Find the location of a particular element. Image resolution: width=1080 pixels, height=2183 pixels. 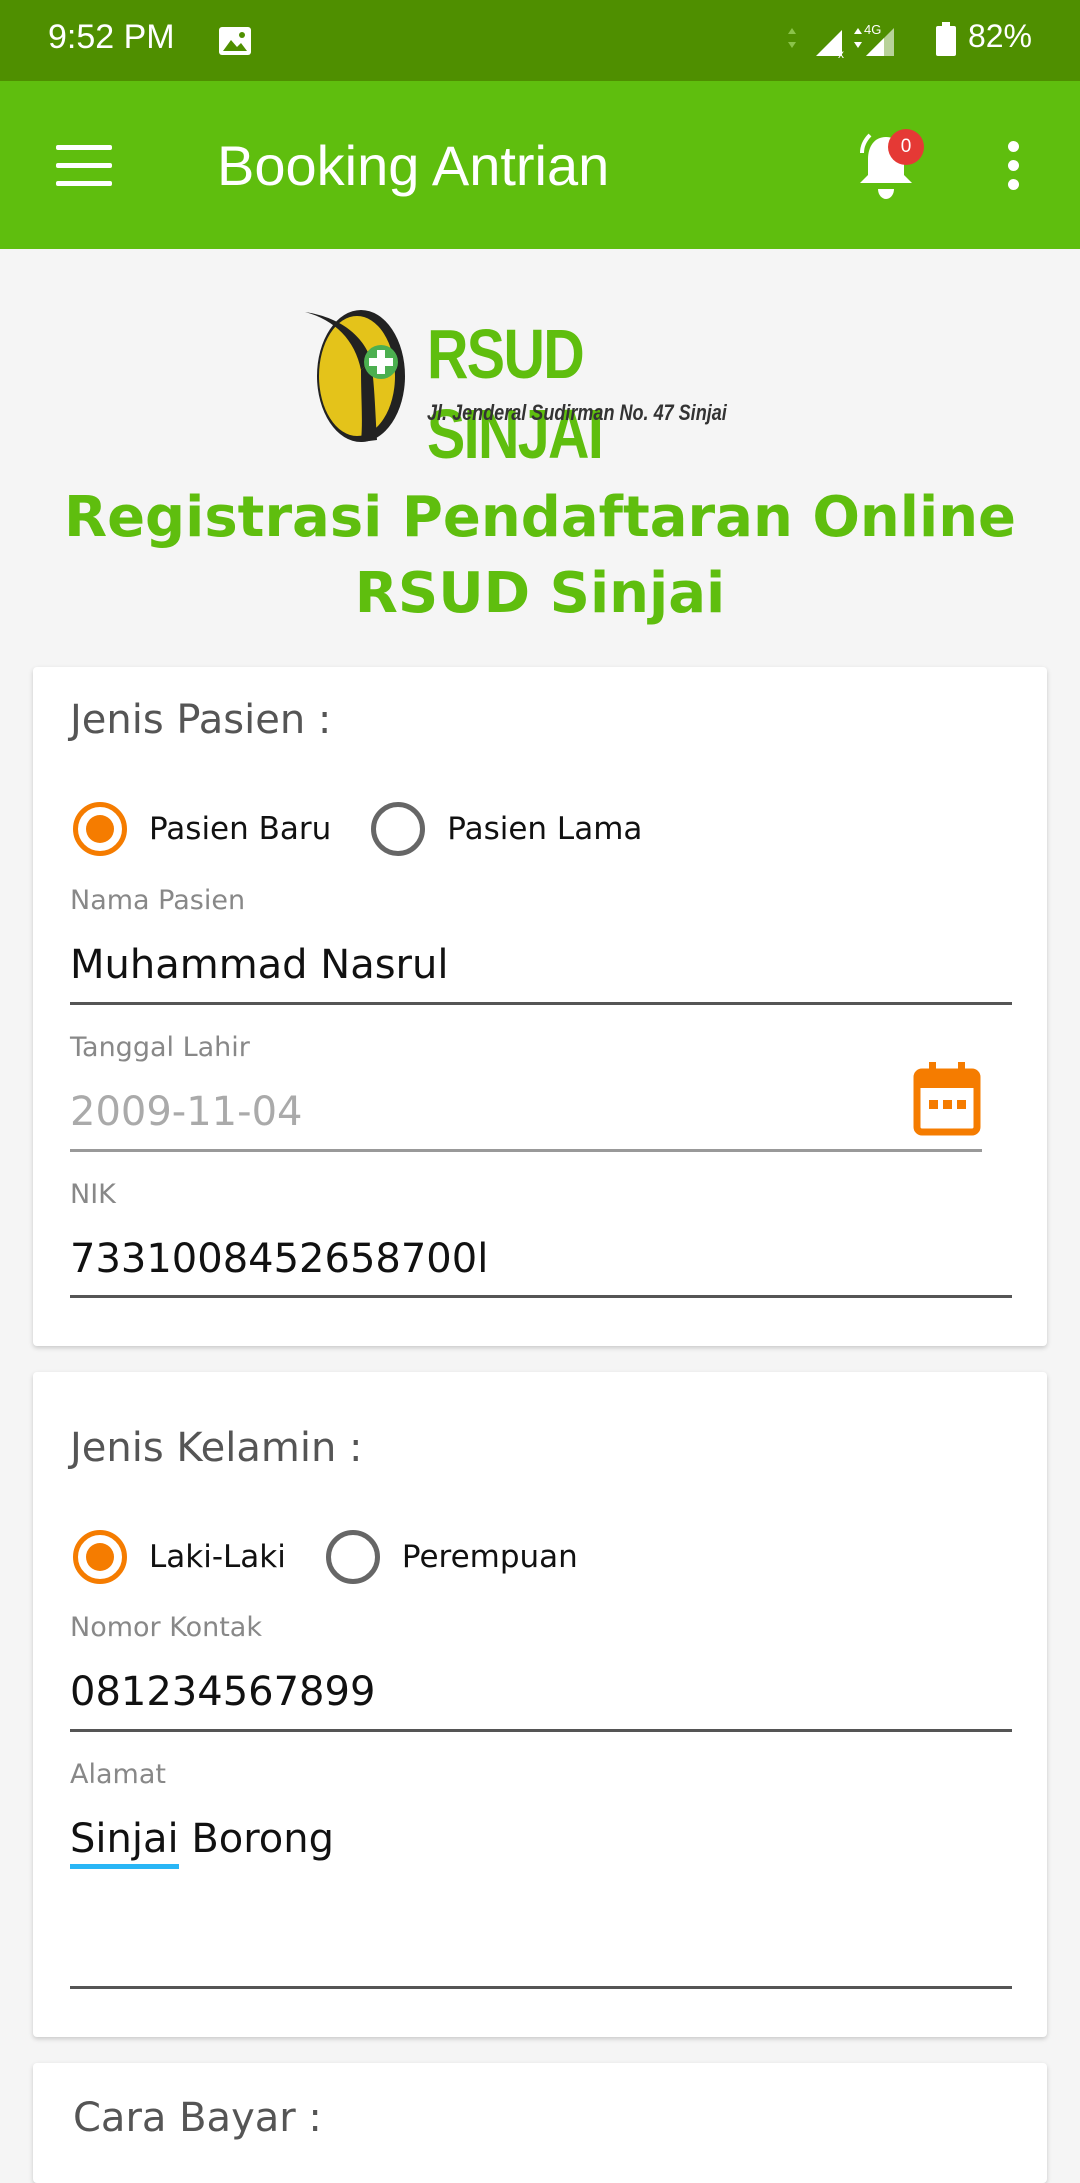

alamat-word-spellcheck: Sinjai is located at coordinates (124, 1842).